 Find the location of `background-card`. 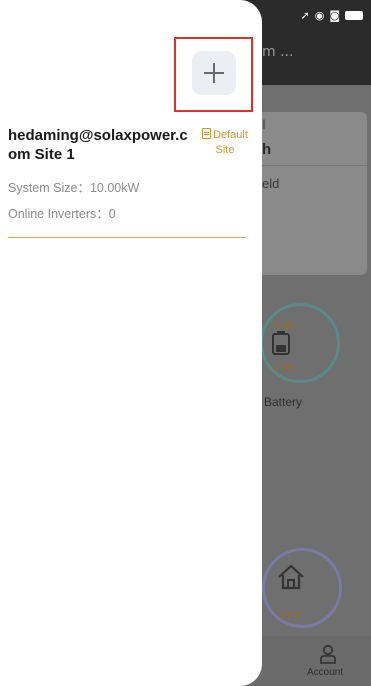

background-card is located at coordinates (311, 193).